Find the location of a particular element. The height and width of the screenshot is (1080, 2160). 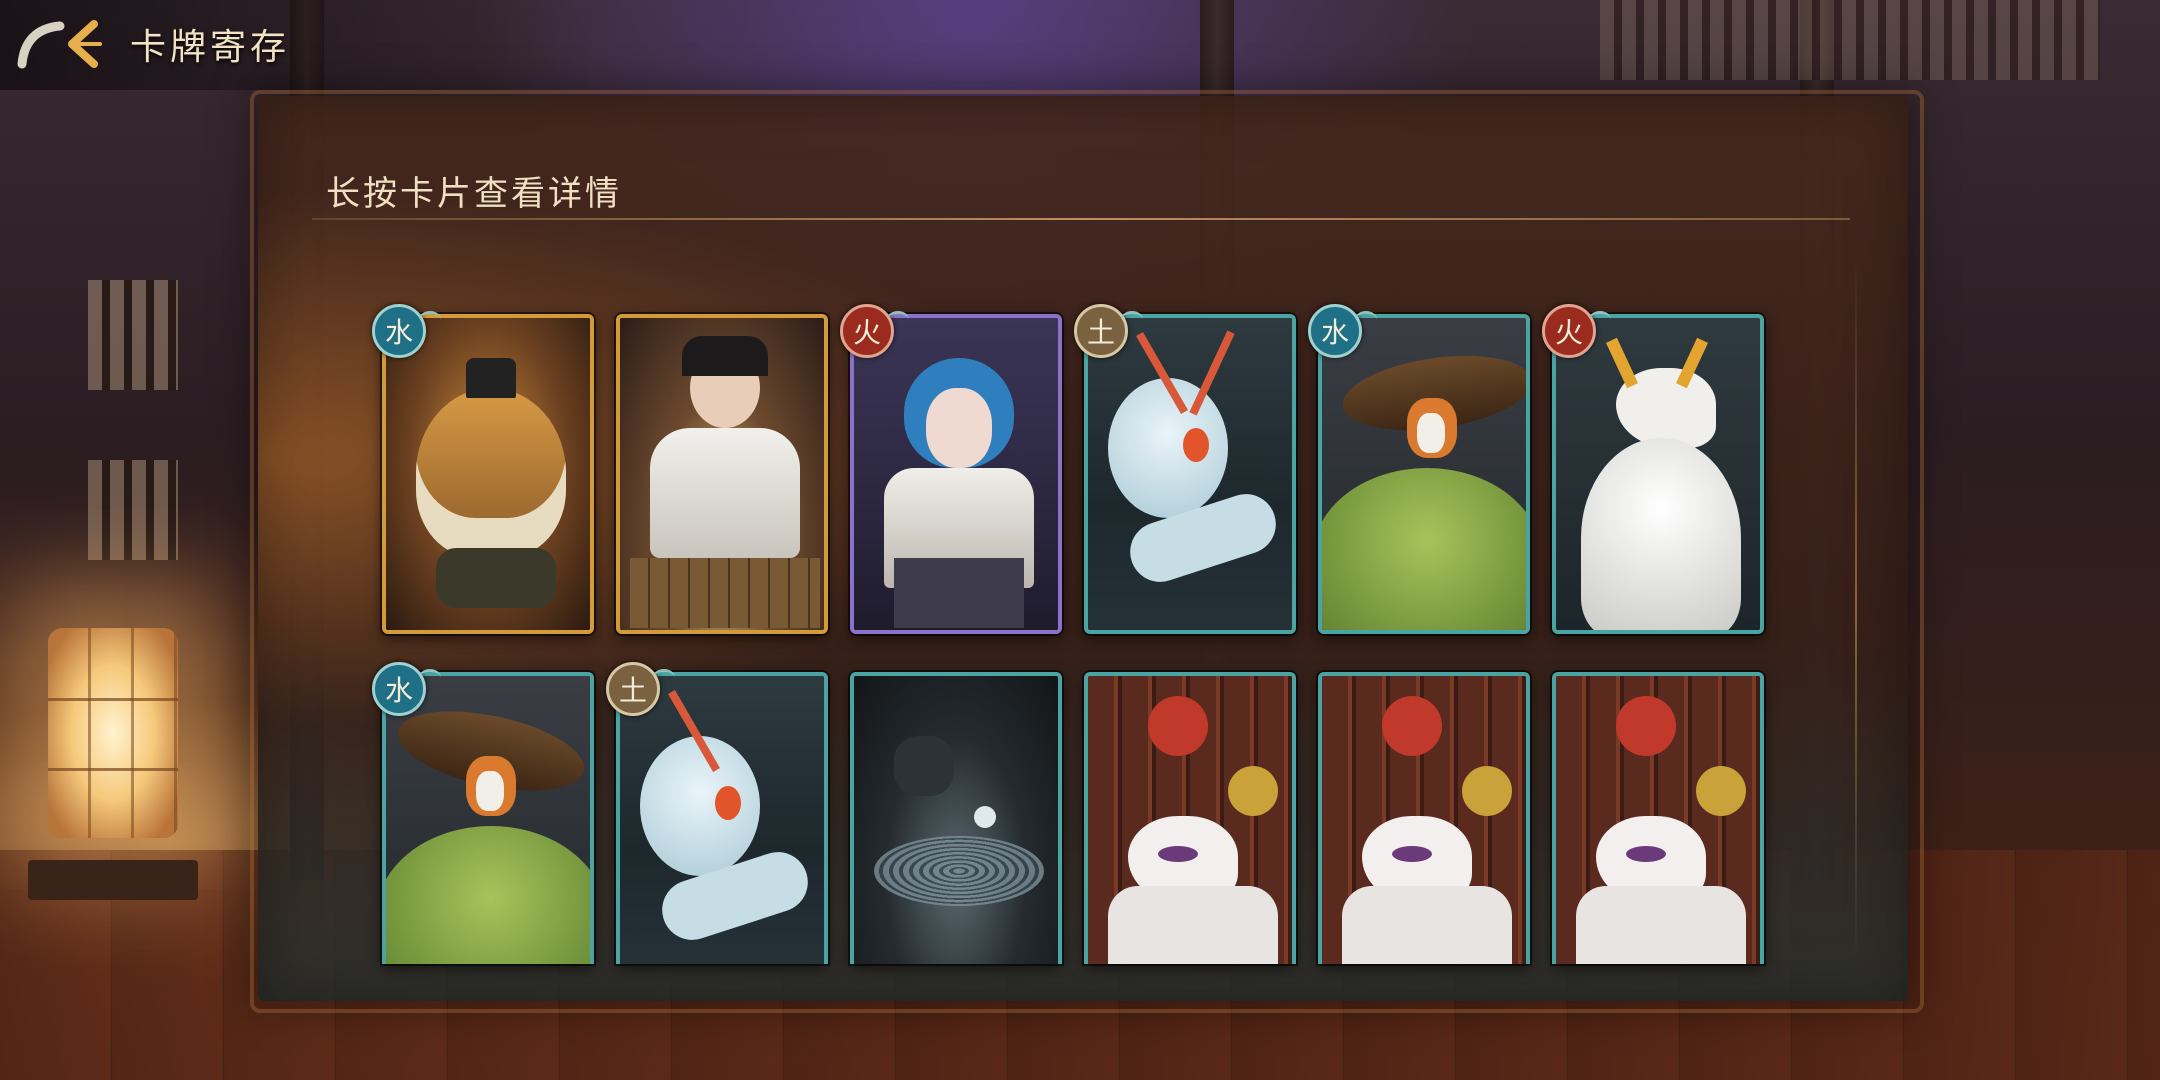

card-blue-haired-girl is located at coordinates (956, 474).